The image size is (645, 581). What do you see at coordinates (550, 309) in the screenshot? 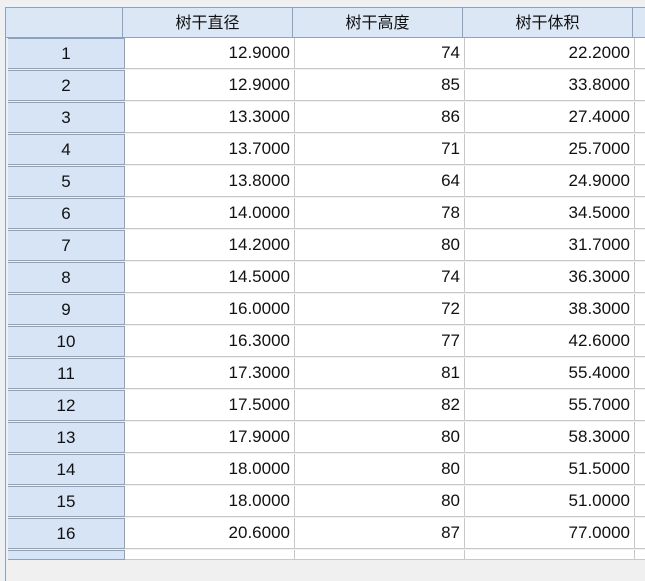
I see `volume-cell: 38.3000` at bounding box center [550, 309].